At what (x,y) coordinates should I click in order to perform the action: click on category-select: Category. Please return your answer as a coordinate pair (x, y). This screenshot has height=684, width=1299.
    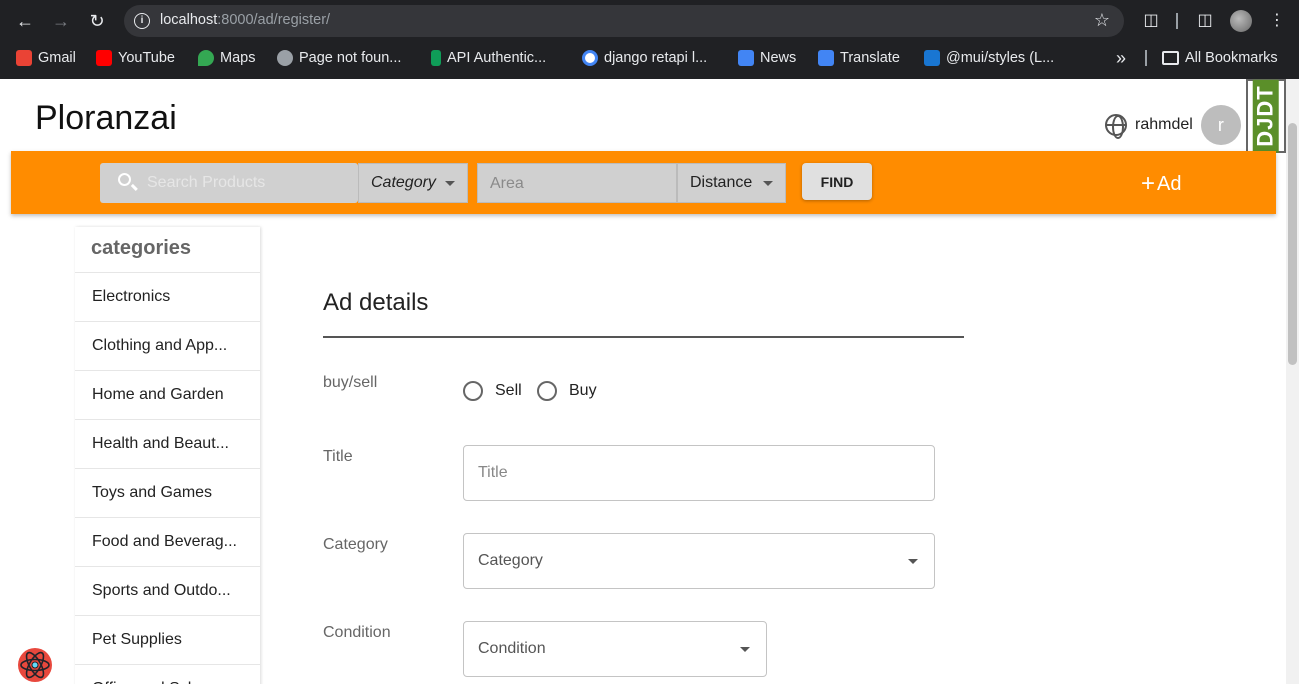
    Looking at the image, I should click on (413, 183).